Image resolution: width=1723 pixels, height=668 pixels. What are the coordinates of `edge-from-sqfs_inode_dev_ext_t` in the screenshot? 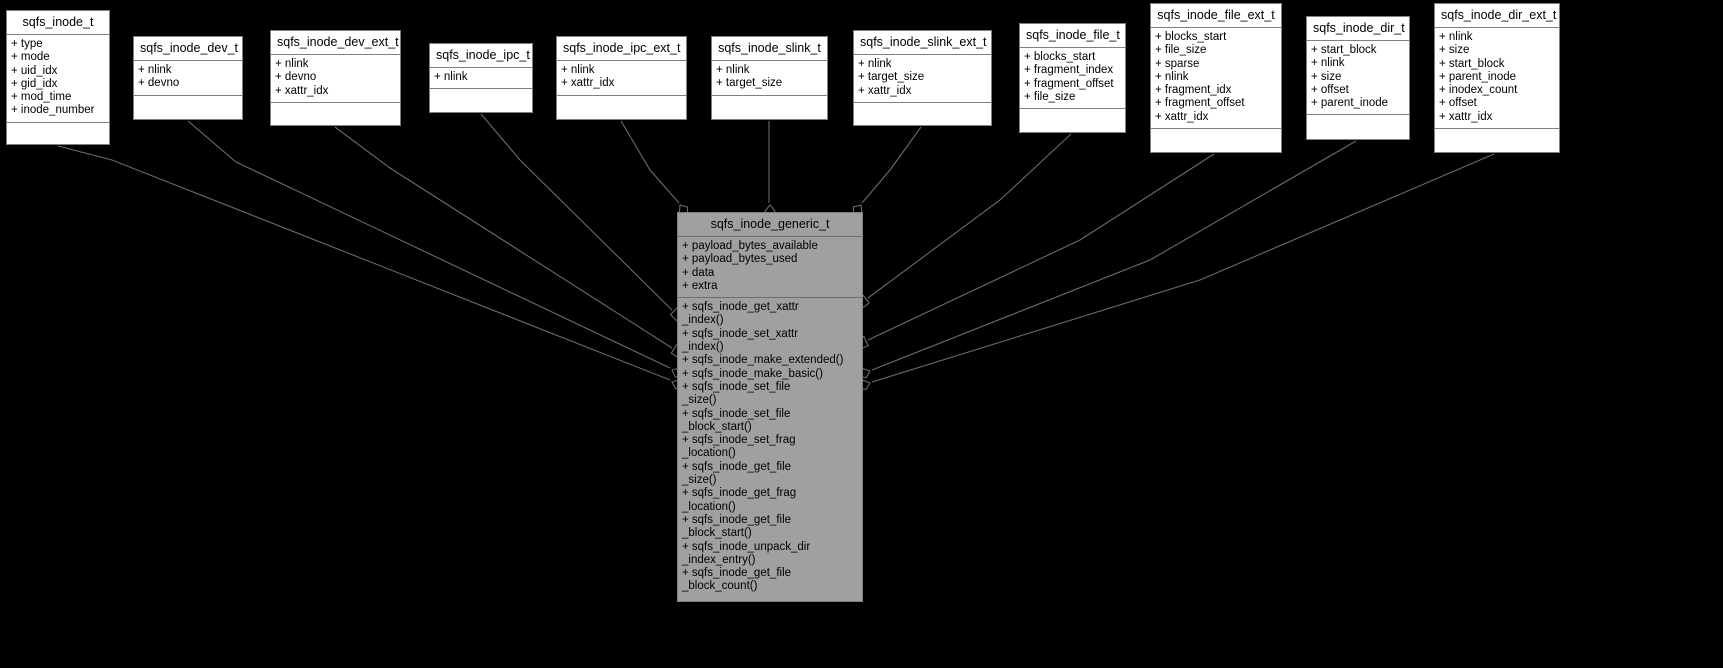 It's located at (503, 237).